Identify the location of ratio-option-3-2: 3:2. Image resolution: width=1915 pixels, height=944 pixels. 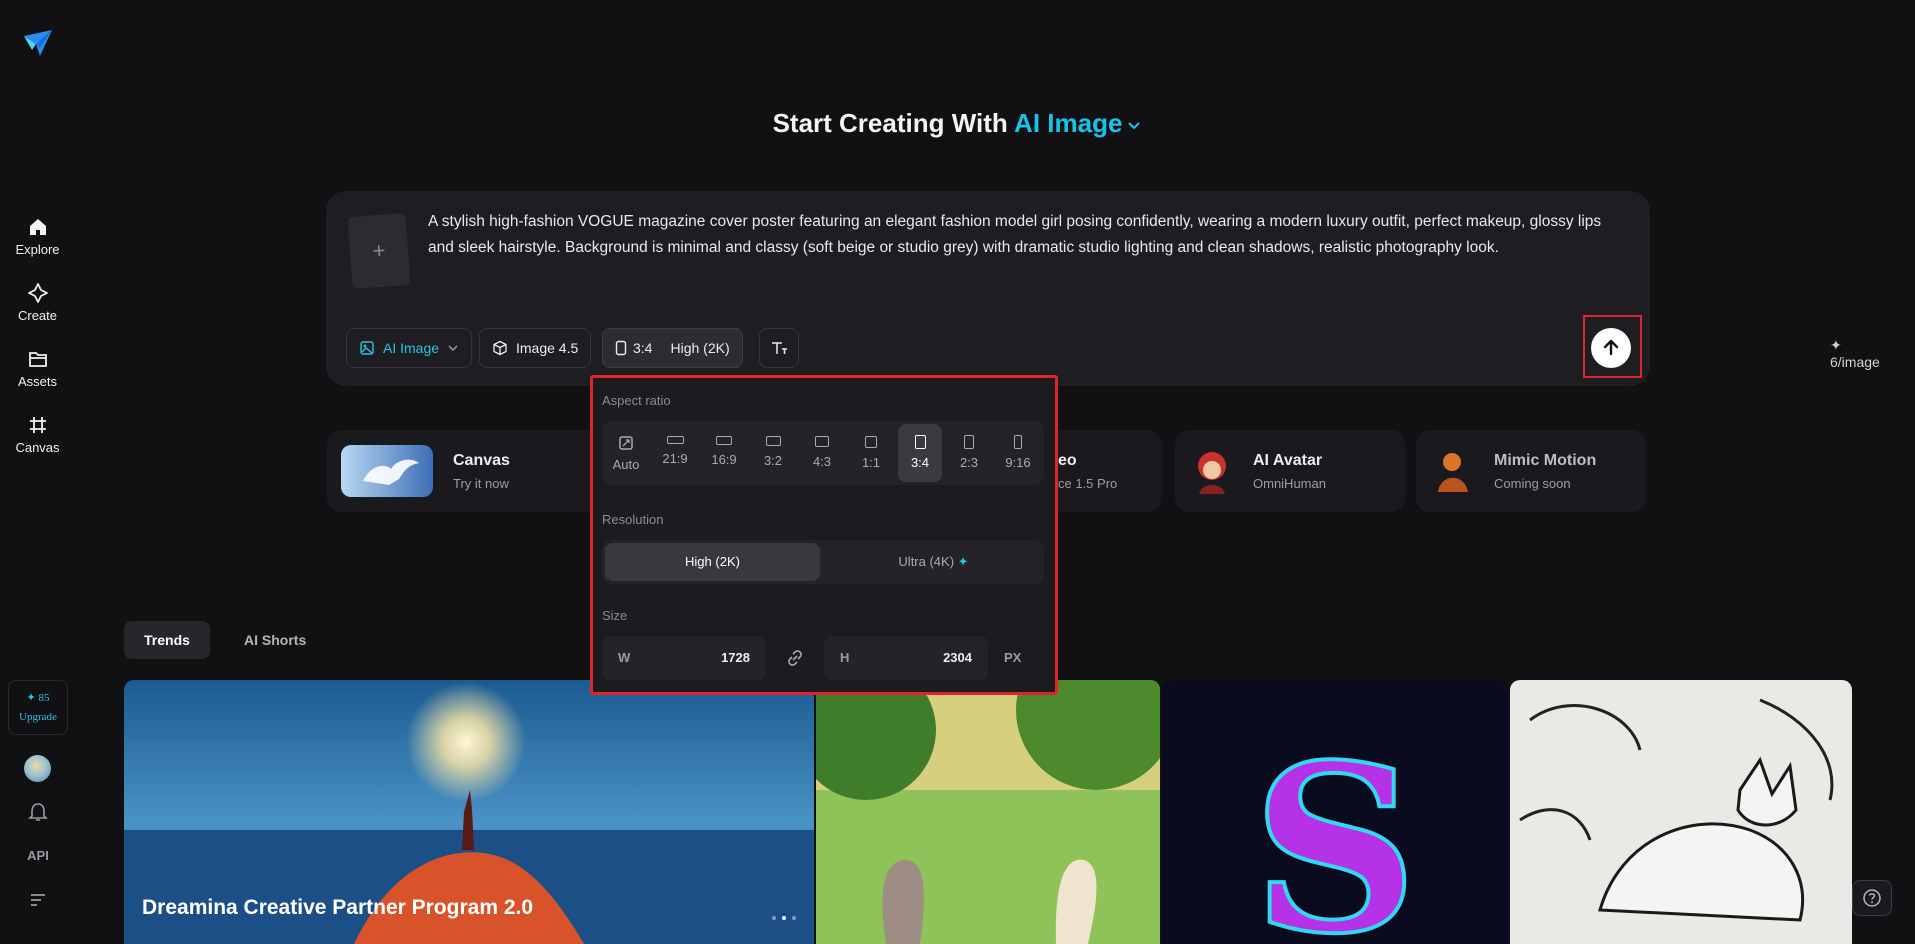
(773, 453).